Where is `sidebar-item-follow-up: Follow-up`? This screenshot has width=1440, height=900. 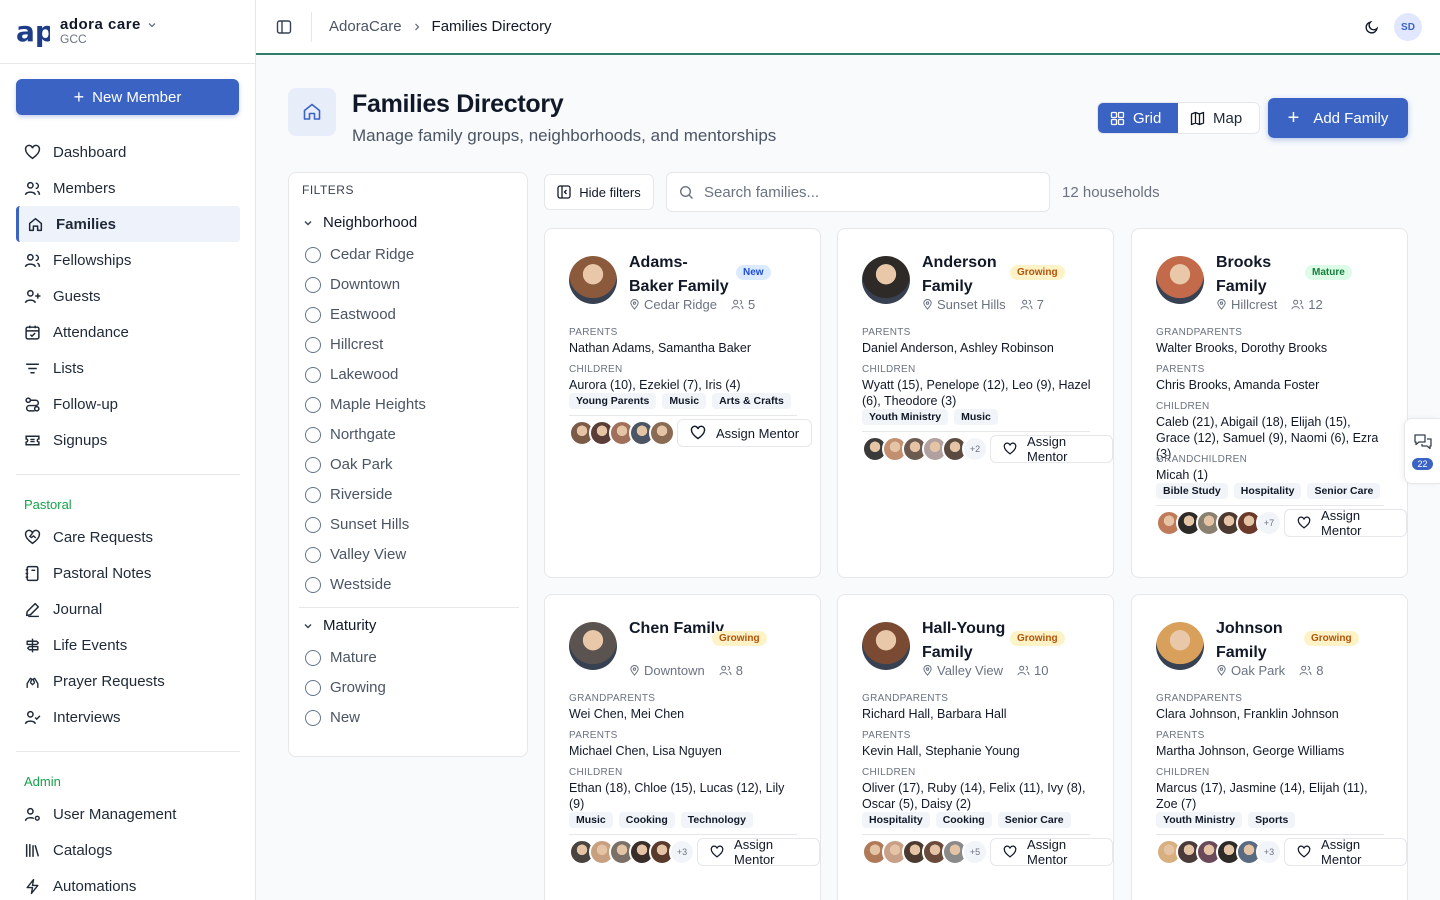
sidebar-item-follow-up: Follow-up is located at coordinates (128, 404).